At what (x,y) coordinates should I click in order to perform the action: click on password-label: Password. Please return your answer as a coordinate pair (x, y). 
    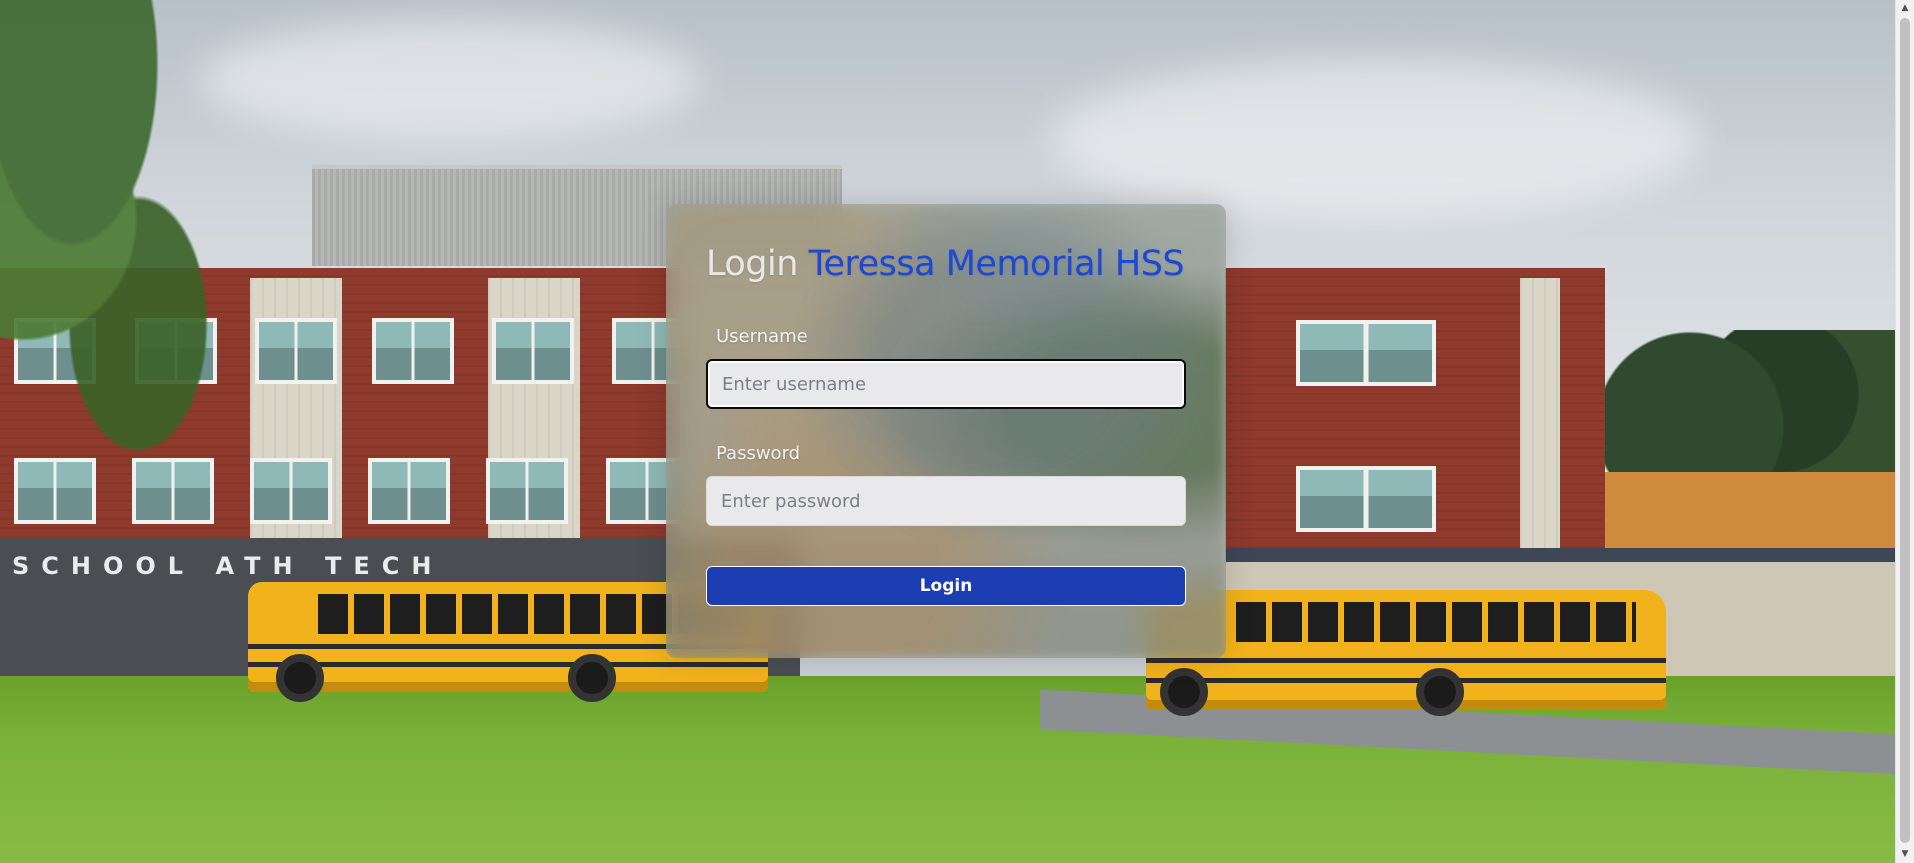
    Looking at the image, I should click on (758, 453).